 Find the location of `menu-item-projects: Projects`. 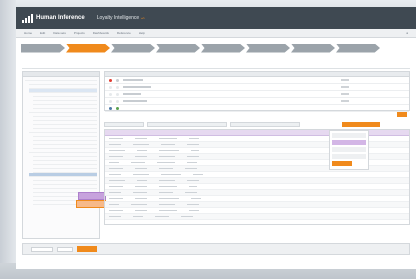

menu-item-projects: Projects is located at coordinates (79, 33).